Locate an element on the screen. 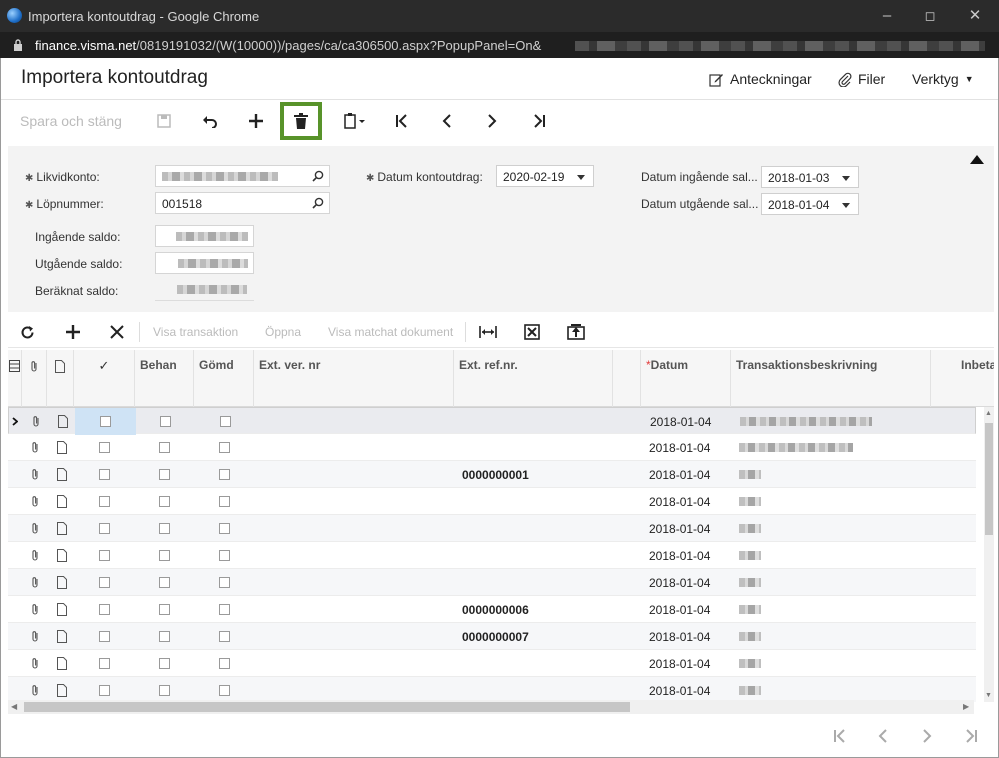 The width and height of the screenshot is (999, 758). export-excel-button is located at coordinates (532, 332).